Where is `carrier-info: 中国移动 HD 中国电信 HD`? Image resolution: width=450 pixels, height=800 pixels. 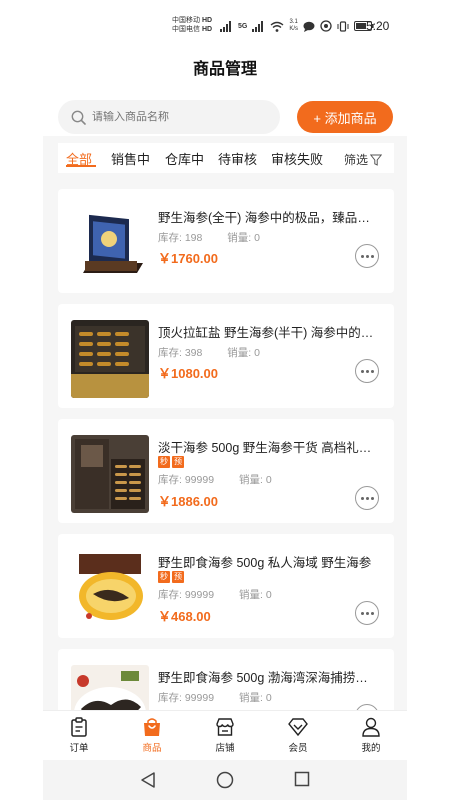
carrier-info: 中国移动 HD 中国电信 HD is located at coordinates (192, 25).